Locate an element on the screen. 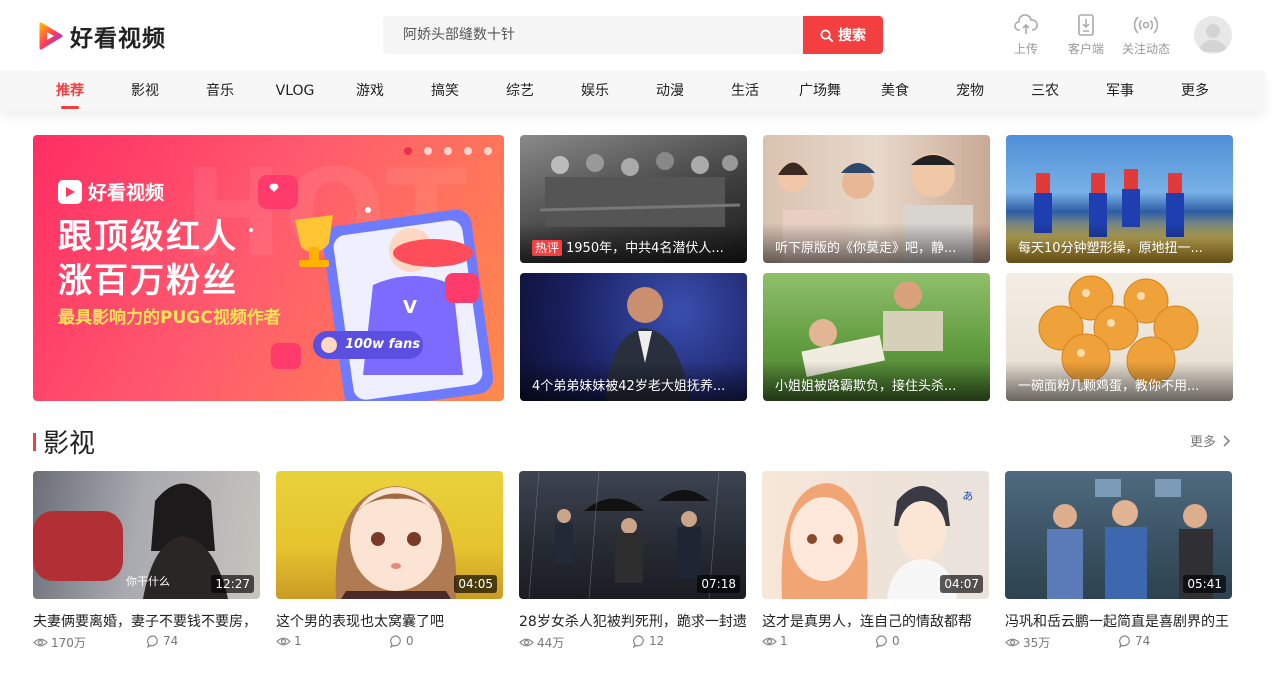  video-card: 05:41 冯巩和岳云鹏一起简直是喜剧界的王 35万 74 is located at coordinates (1118, 561).